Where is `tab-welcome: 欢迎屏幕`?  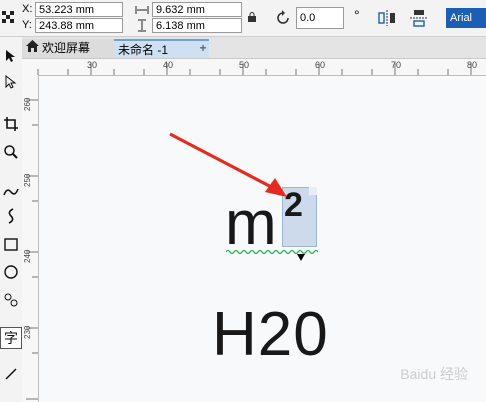 tab-welcome: 欢迎屏幕 is located at coordinates (68, 48).